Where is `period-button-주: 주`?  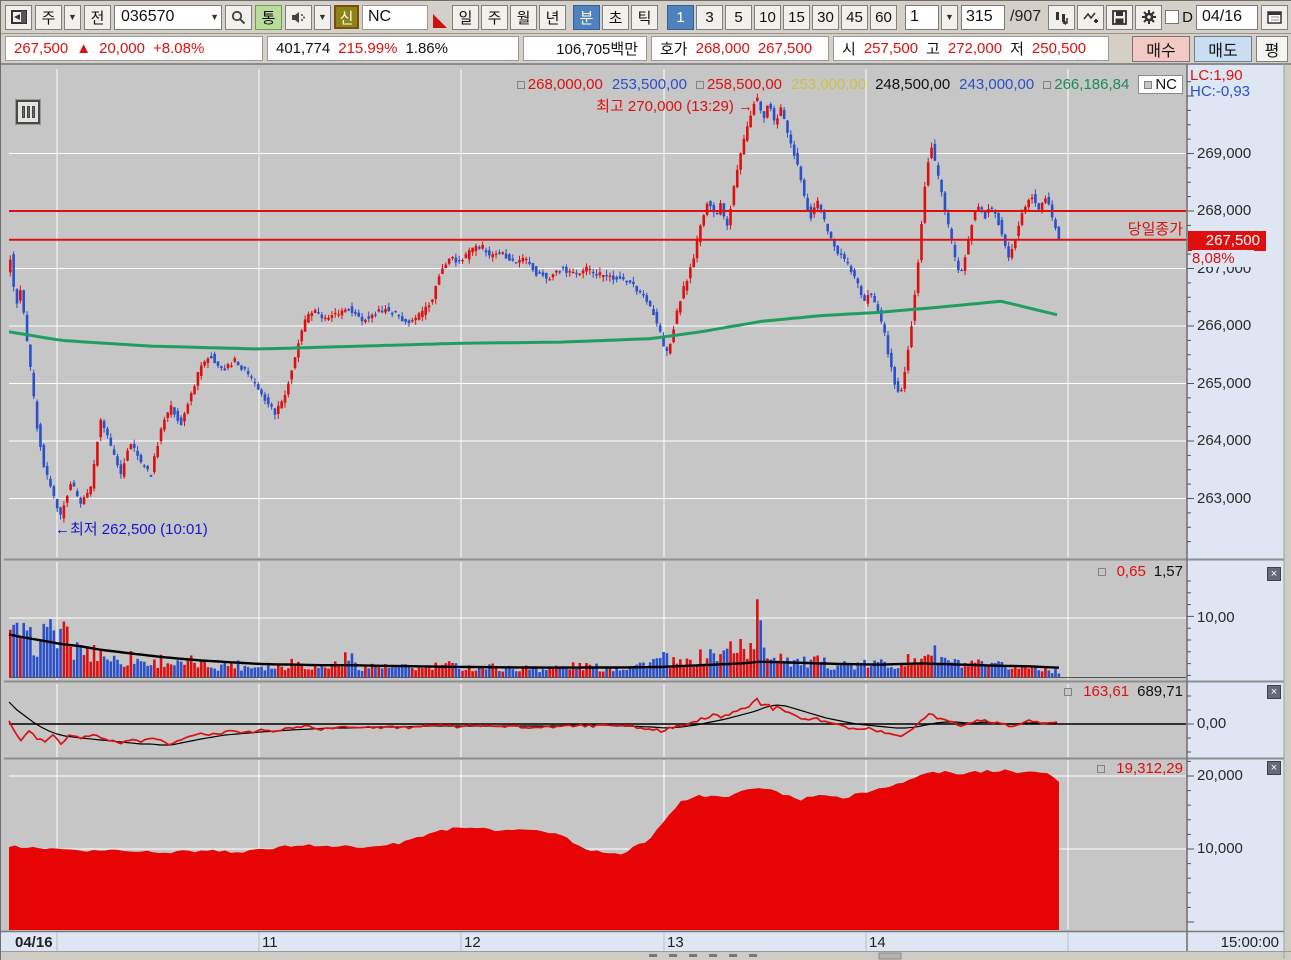 period-button-주: 주 is located at coordinates (494, 17).